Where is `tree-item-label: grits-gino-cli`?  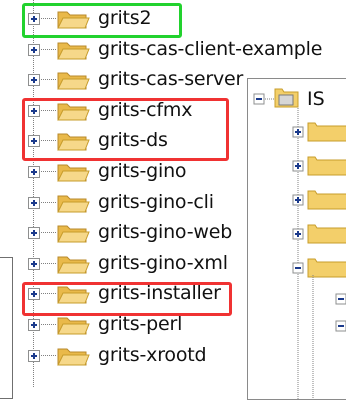
tree-item-label: grits-gino-cli is located at coordinates (156, 201).